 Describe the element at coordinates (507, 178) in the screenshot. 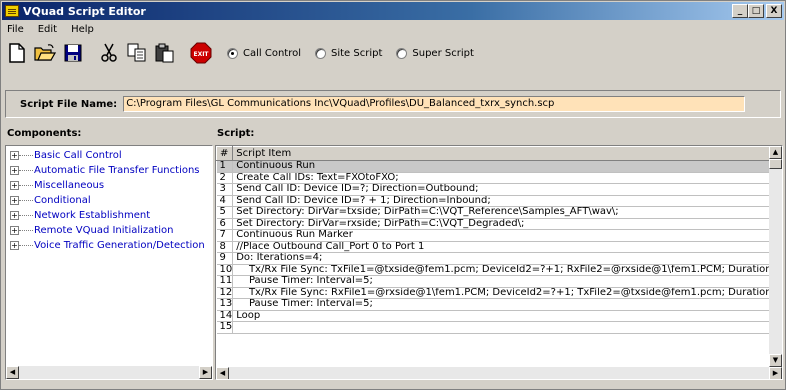

I see `script-item-cell: Create Call IDs: Text=FXOtoFXO;` at that location.